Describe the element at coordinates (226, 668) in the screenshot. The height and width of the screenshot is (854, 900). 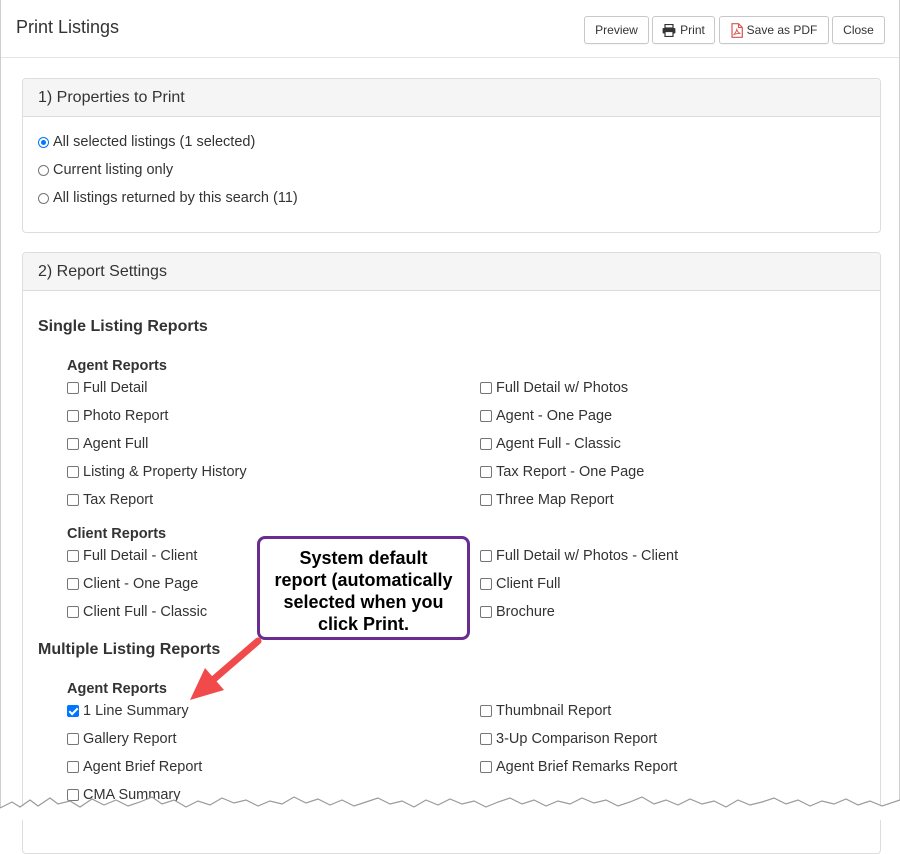
I see `annotation-arrow-icon` at that location.